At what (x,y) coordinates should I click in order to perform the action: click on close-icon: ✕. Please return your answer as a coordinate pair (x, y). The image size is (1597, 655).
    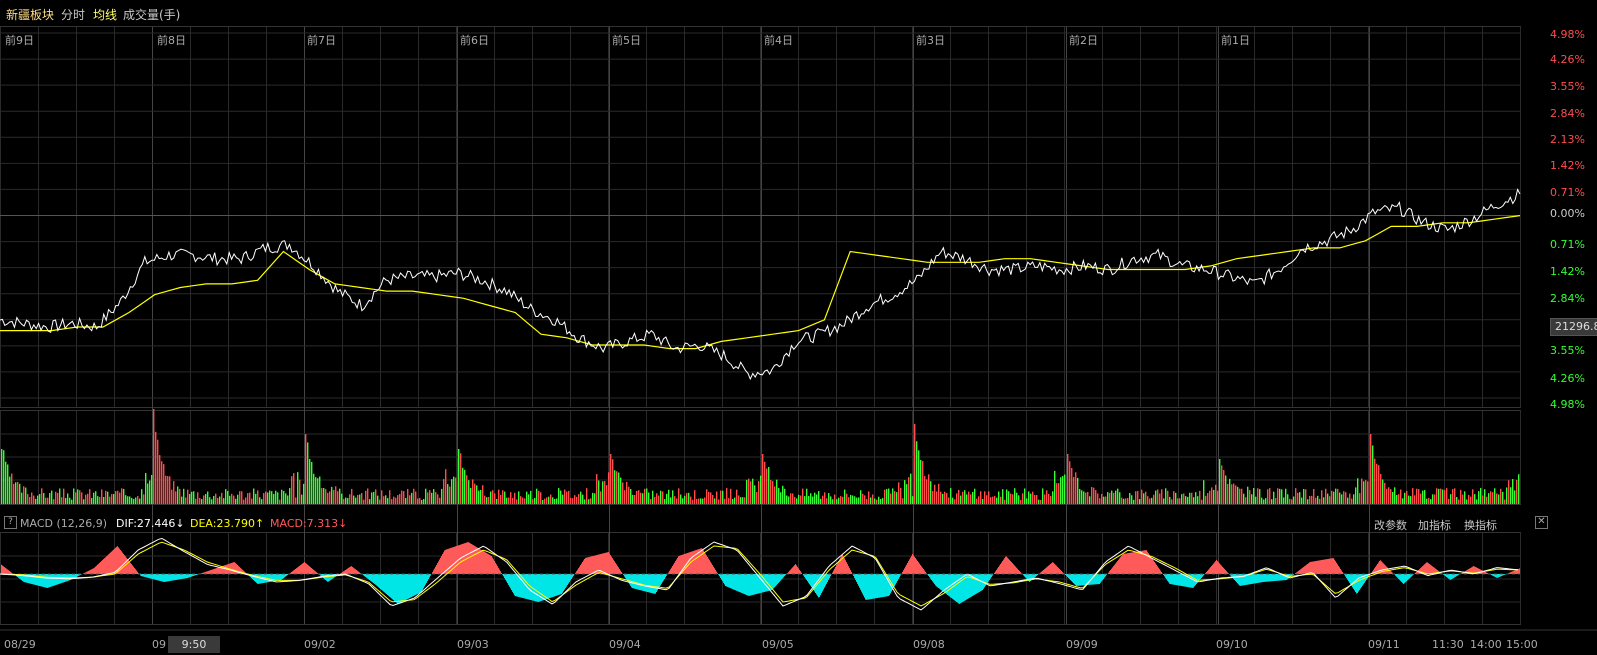
    Looking at the image, I should click on (1541, 522).